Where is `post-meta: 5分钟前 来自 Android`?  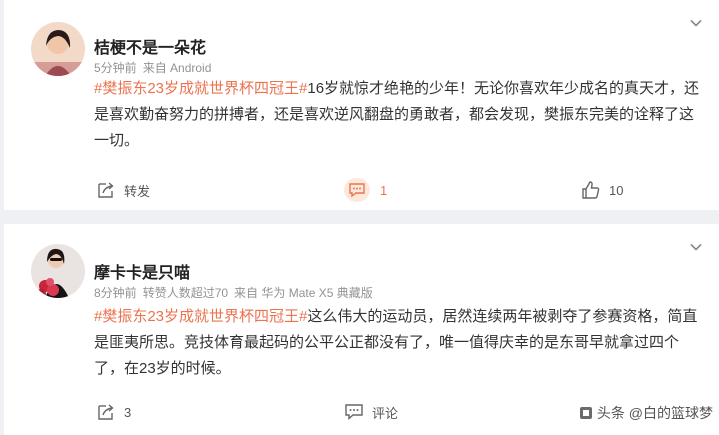 post-meta: 5分钟前 来自 Android is located at coordinates (152, 67).